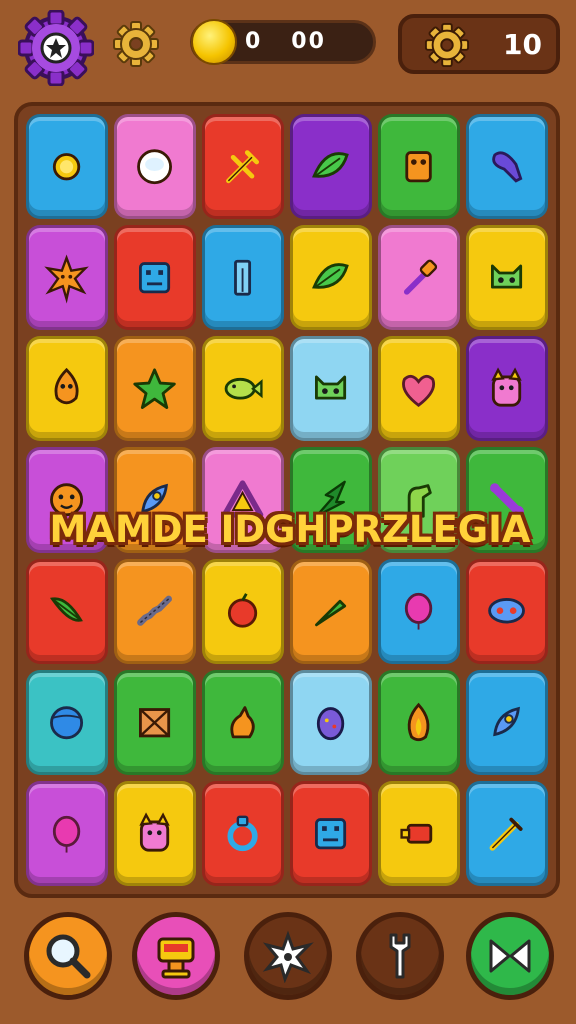 The width and height of the screenshot is (576, 1024). I want to click on shop-button, so click(176, 956).